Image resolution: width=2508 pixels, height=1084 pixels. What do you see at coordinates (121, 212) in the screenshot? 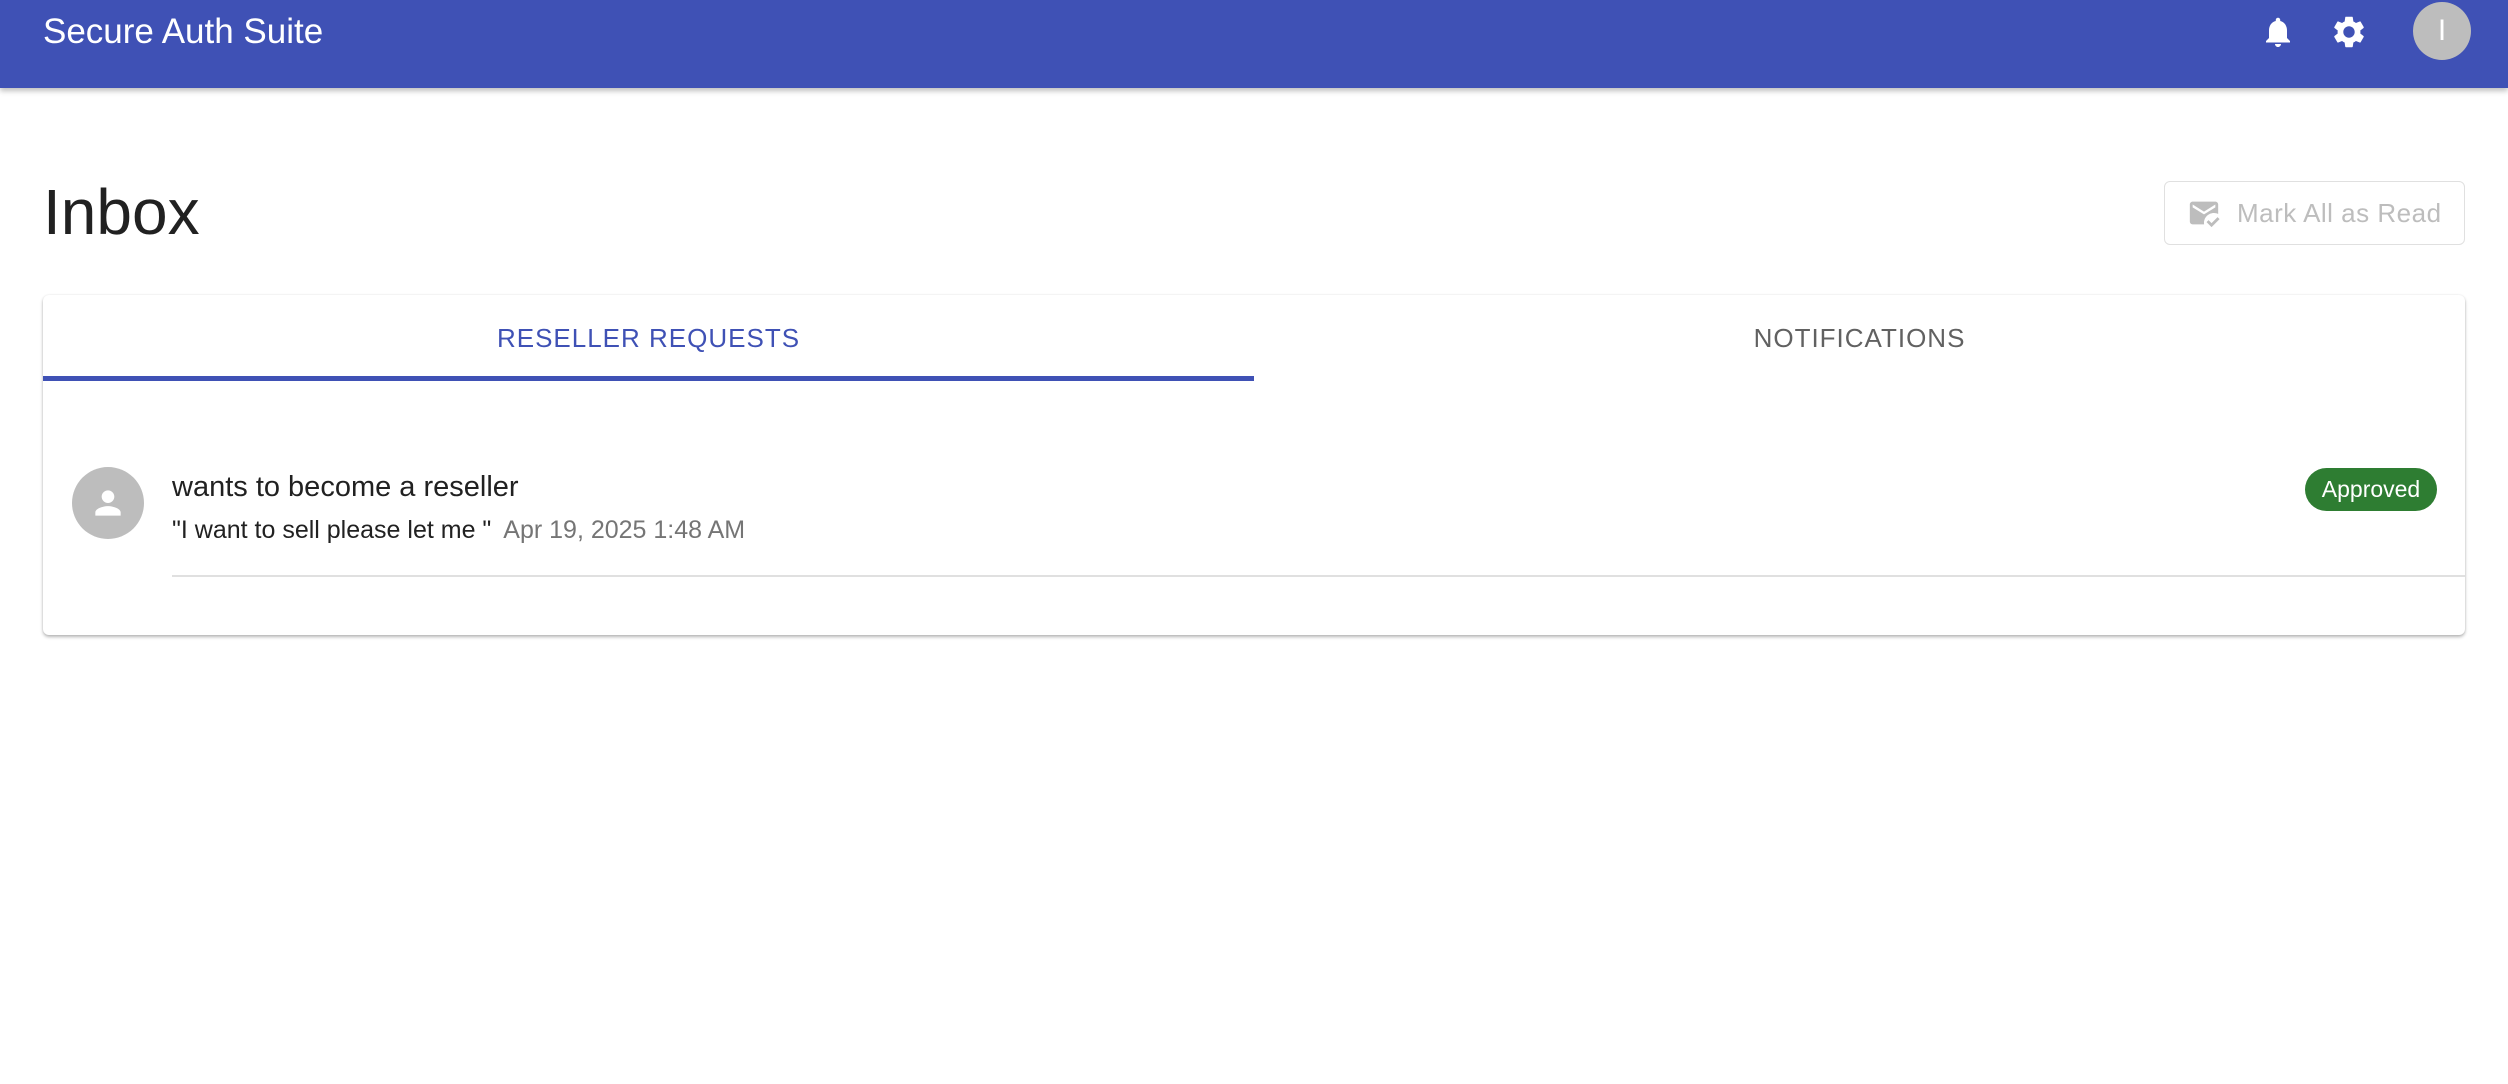
I see `page-title: Inbox` at bounding box center [121, 212].